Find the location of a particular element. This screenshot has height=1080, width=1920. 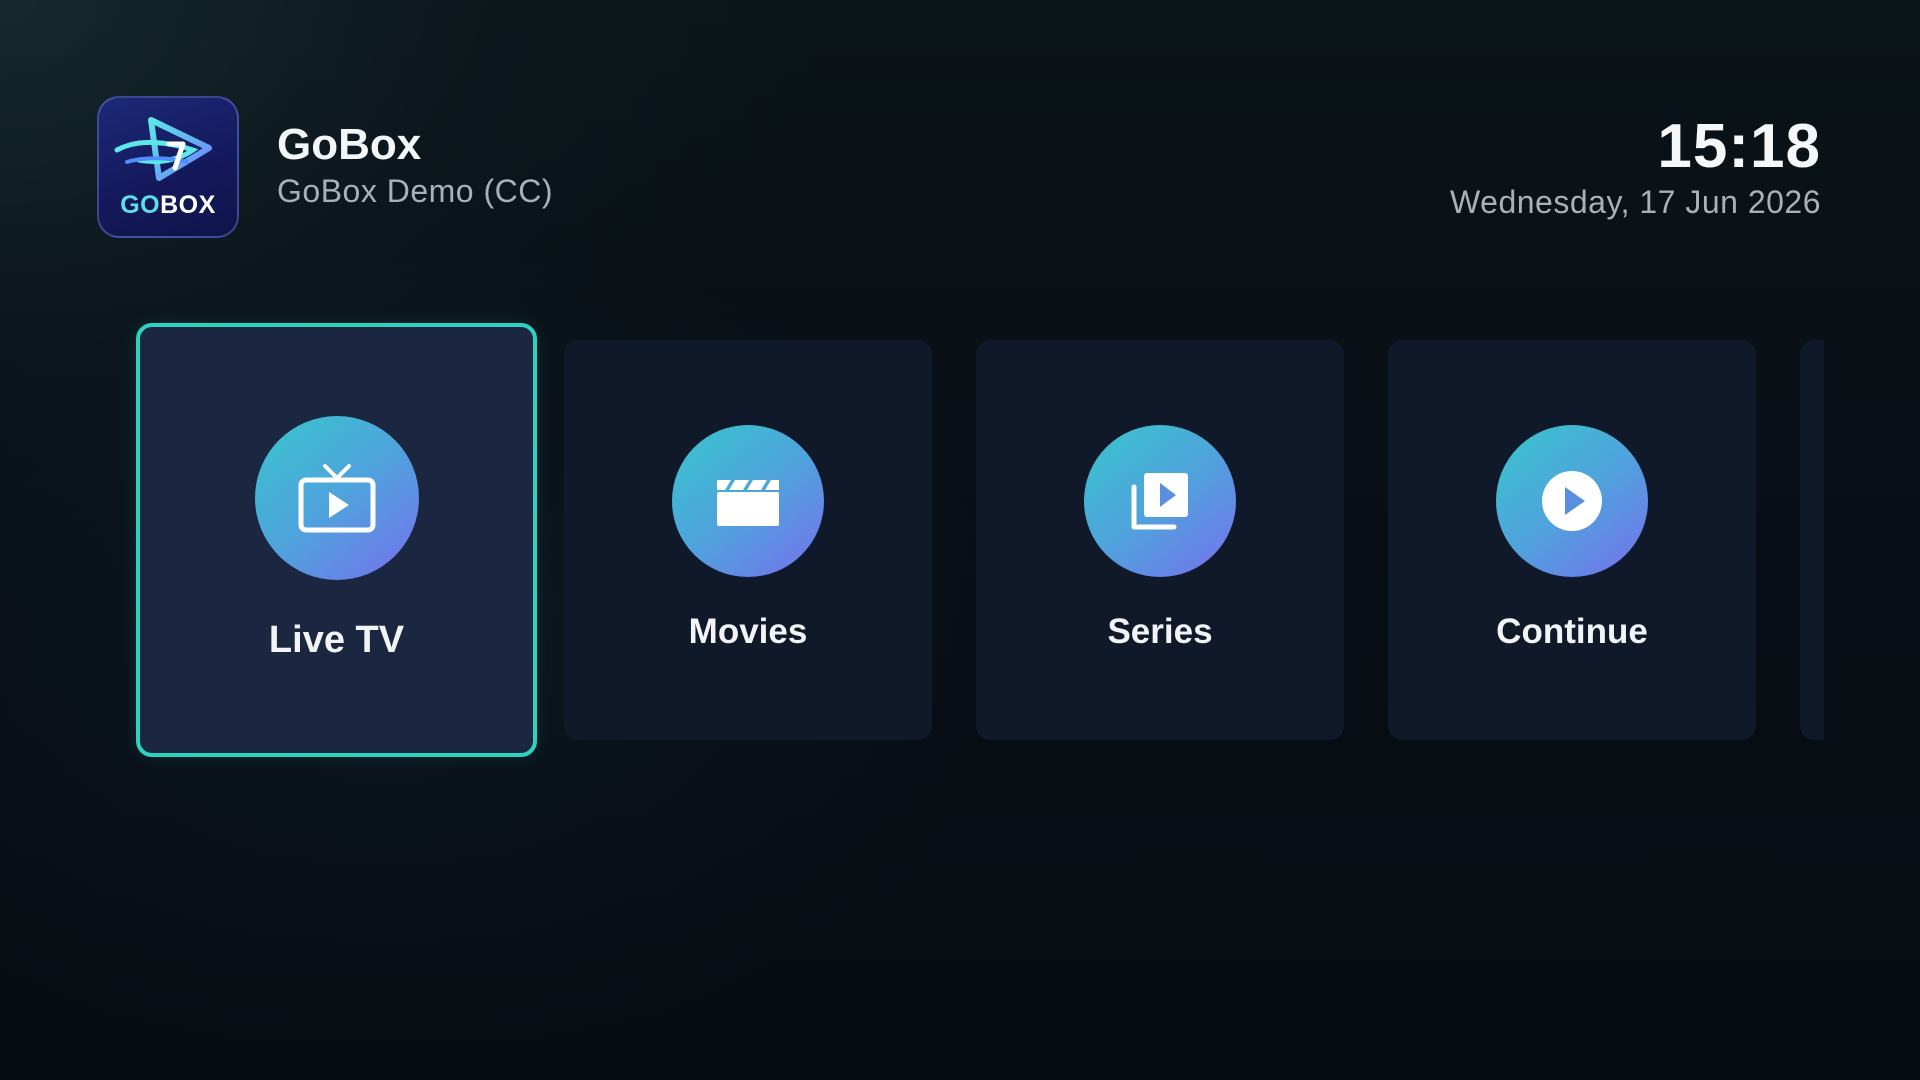

menu-tile-label: Movies is located at coordinates (748, 631).